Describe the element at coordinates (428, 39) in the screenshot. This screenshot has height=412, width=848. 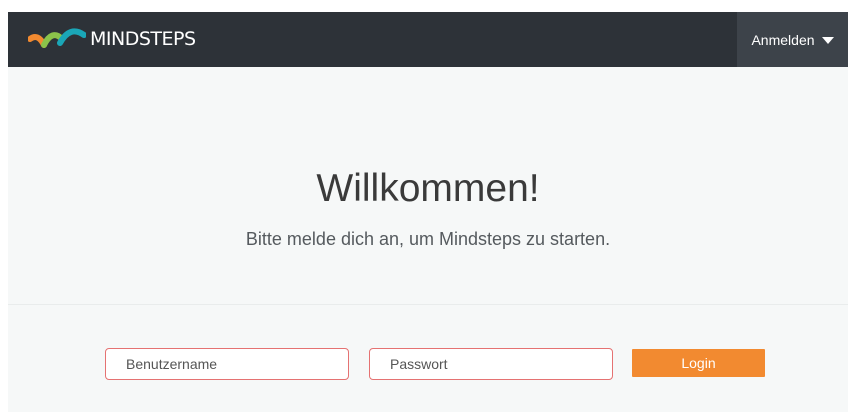
I see `top-navbar: MINDSTEPS Anmelden` at that location.